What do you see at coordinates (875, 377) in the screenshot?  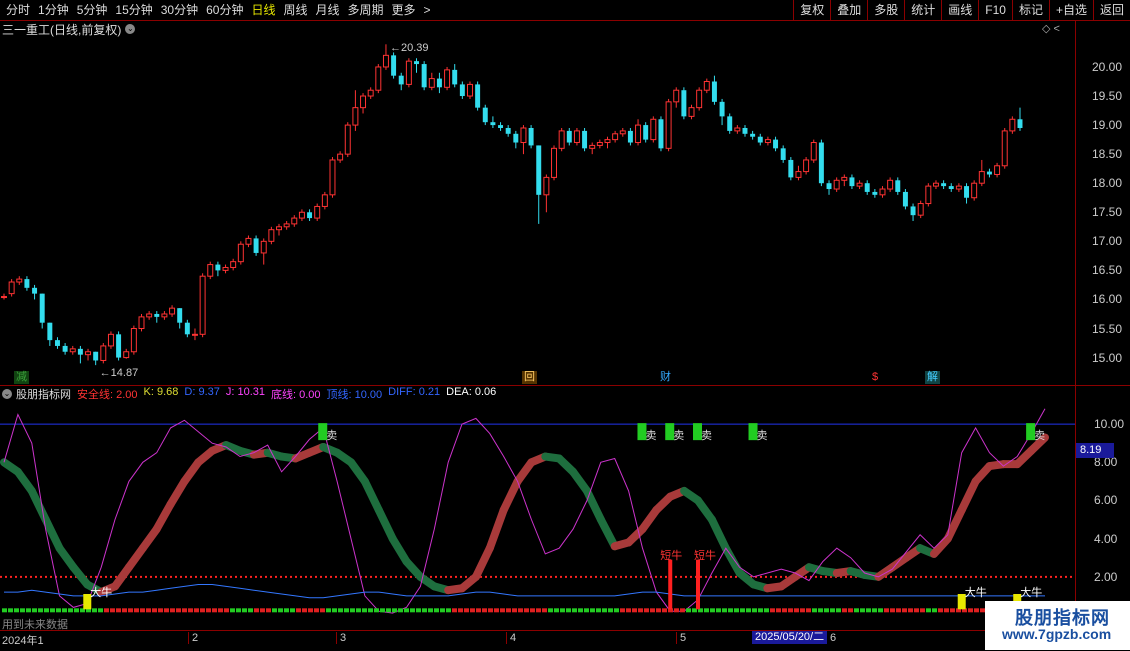 I see `event-marker: $` at bounding box center [875, 377].